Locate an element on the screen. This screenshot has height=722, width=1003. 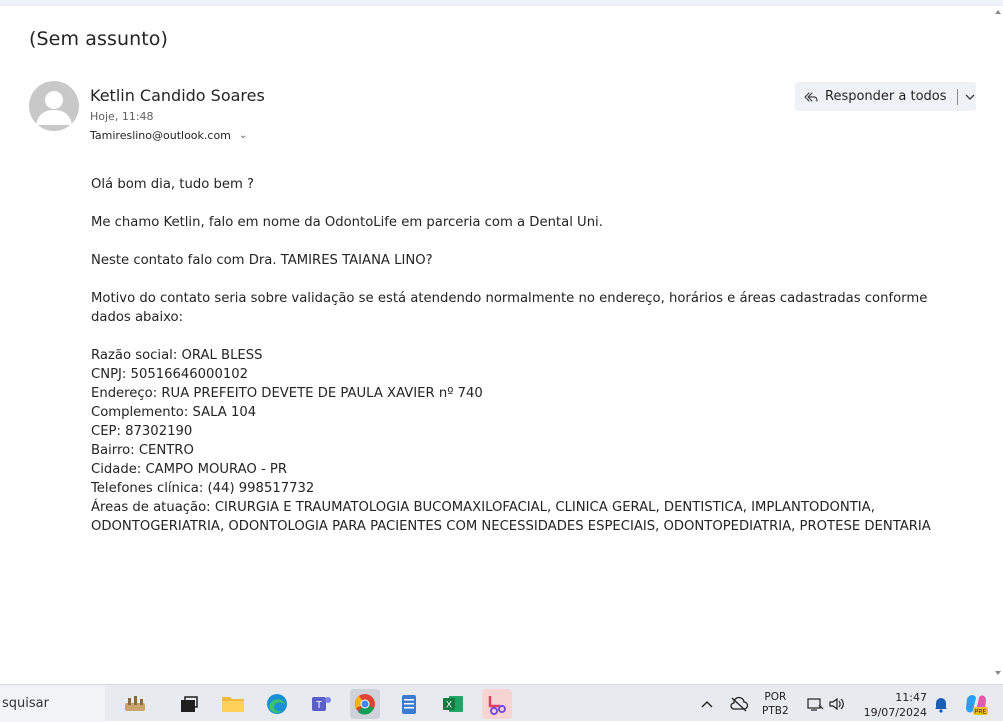
volume-icon is located at coordinates (837, 703).